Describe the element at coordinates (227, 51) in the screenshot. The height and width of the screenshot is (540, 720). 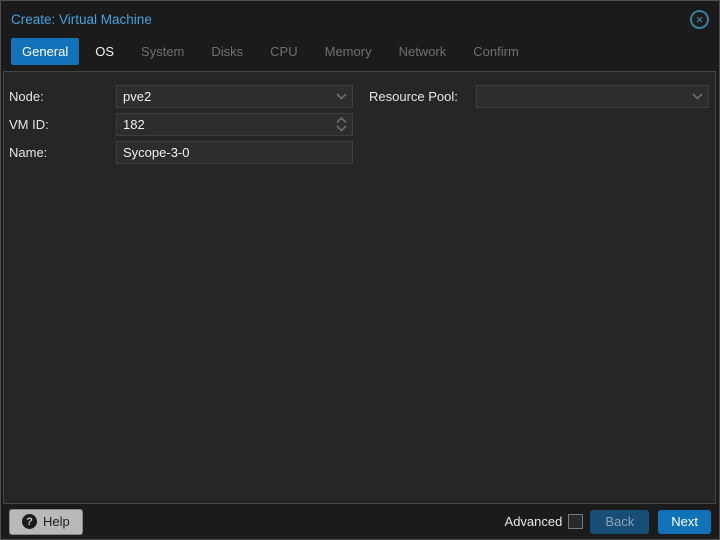
I see `tab-disks: Disks` at that location.